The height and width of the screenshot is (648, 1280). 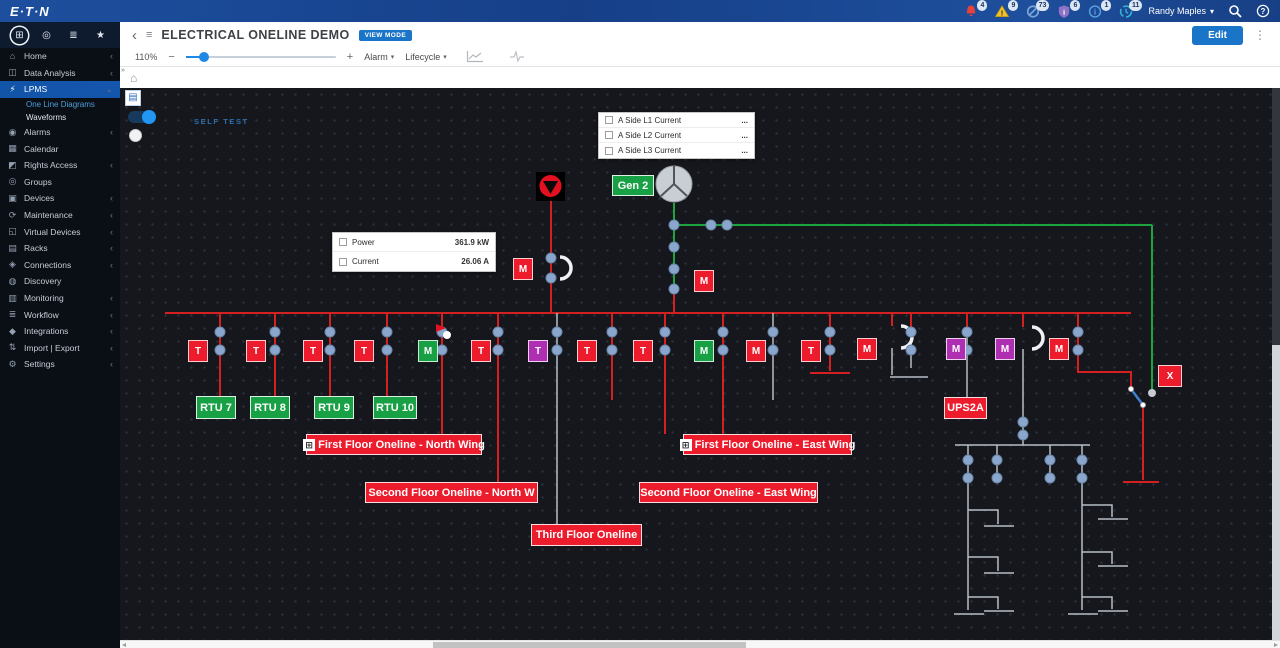 What do you see at coordinates (1170, 376) in the screenshot?
I see `device-x-box: X` at bounding box center [1170, 376].